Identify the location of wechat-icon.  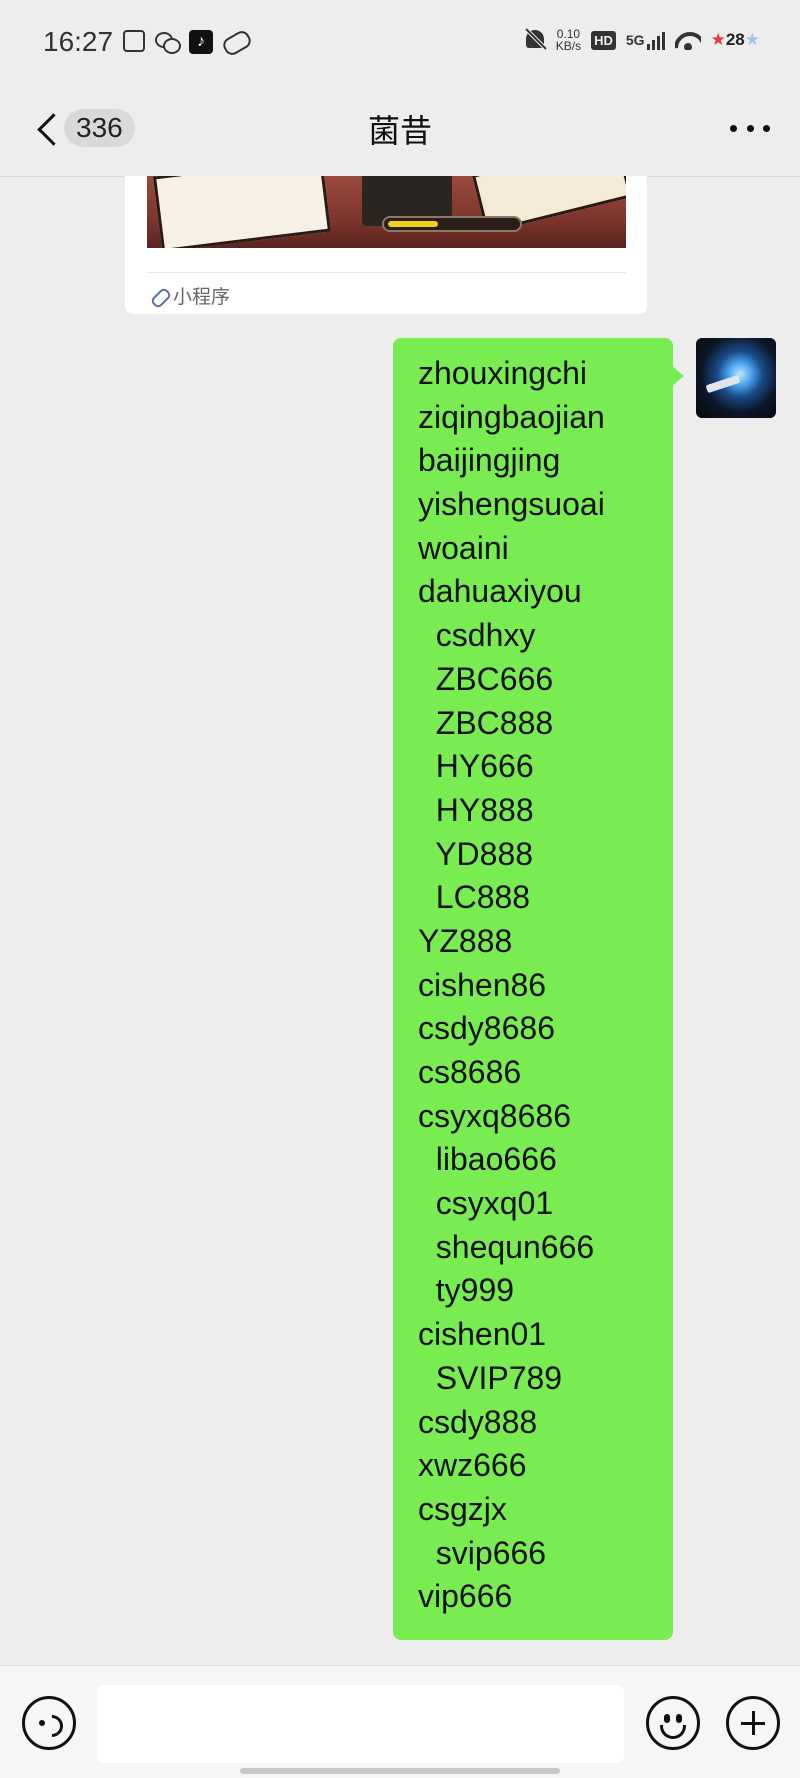
(168, 42).